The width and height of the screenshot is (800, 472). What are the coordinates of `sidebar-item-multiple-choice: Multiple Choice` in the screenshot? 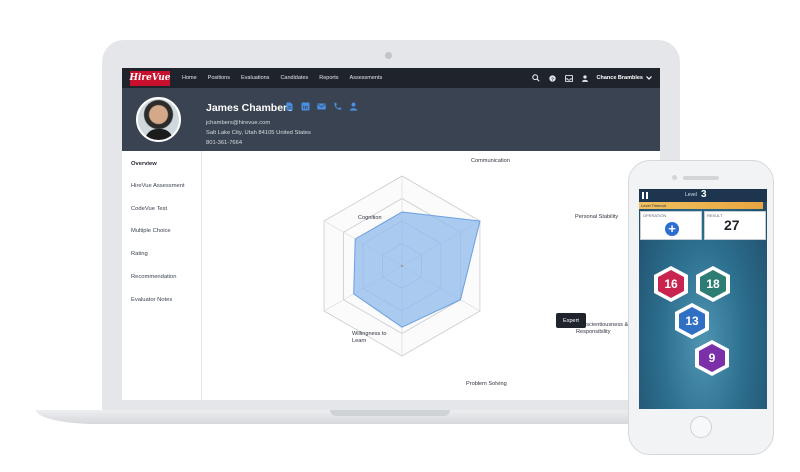 It's located at (151, 231).